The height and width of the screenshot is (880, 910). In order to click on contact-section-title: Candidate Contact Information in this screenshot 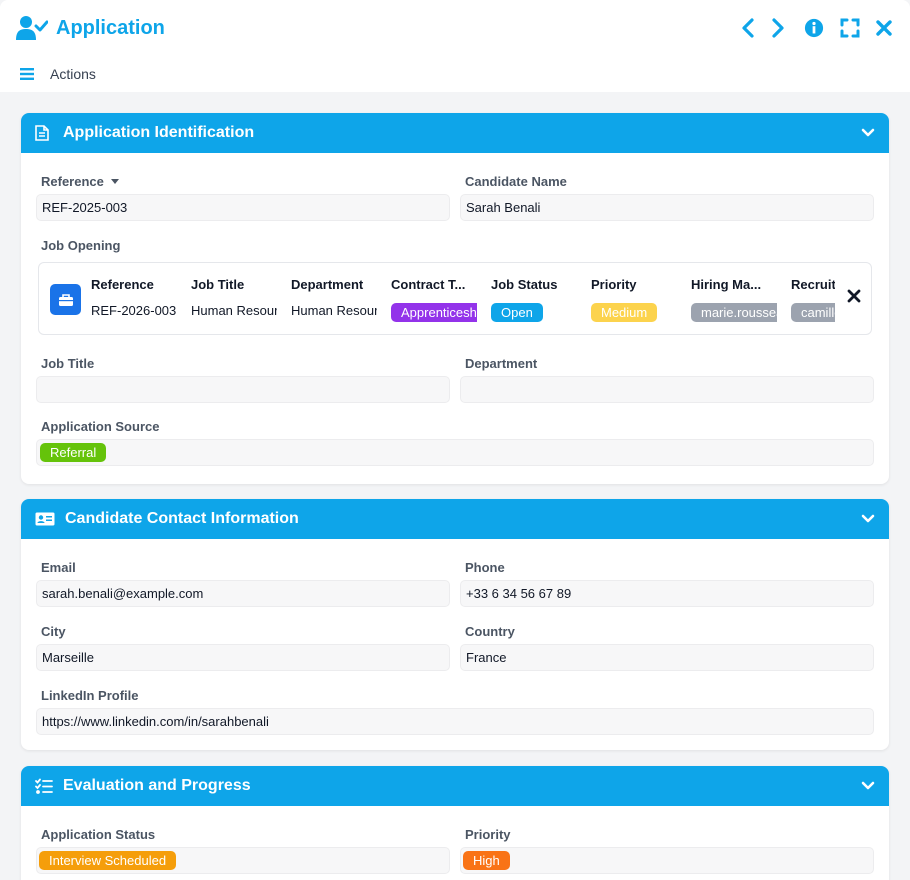, I will do `click(182, 518)`.